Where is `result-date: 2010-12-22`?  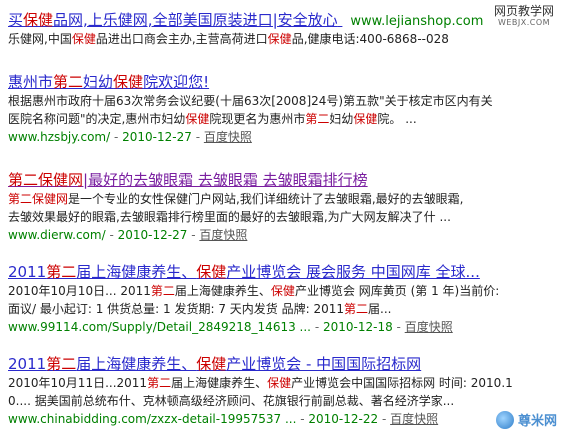 result-date: 2010-12-22 is located at coordinates (343, 419).